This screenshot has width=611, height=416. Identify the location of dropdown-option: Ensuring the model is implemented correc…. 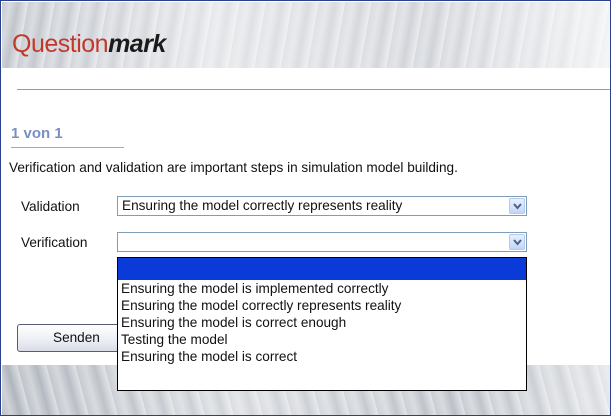
(322, 288).